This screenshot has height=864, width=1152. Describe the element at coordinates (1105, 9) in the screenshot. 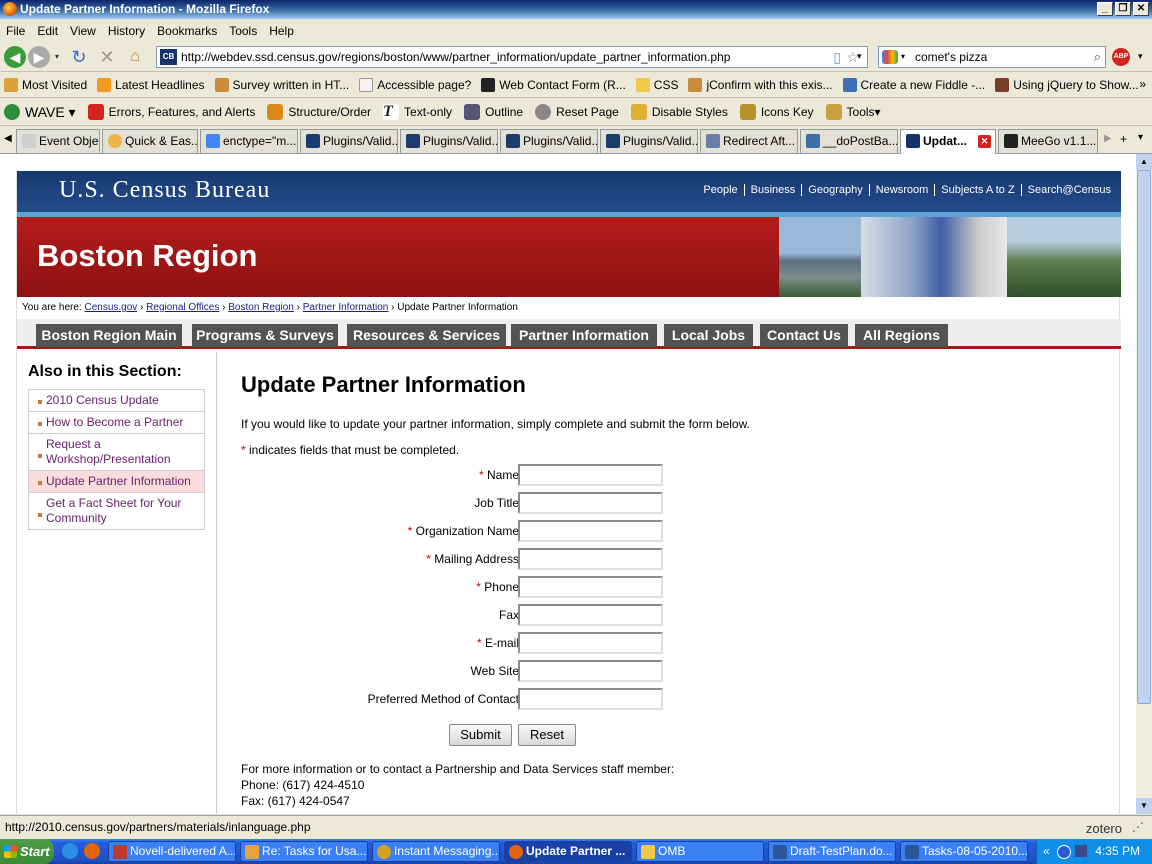

I see `minimize-button: _` at that location.